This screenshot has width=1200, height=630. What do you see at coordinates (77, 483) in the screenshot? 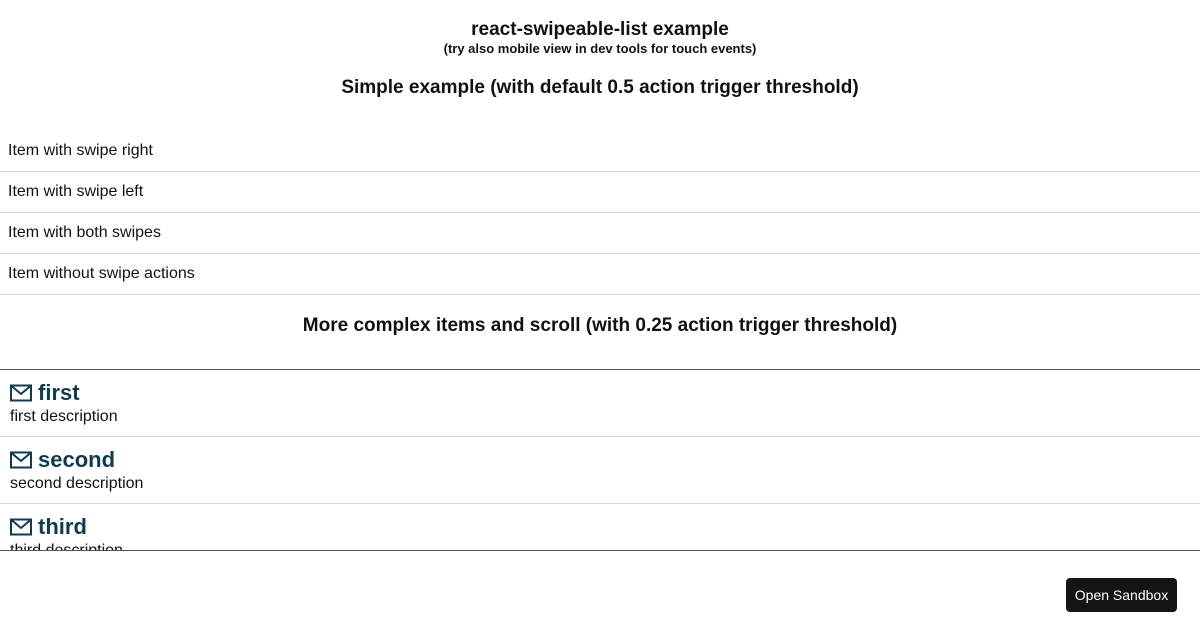
I see `item-description: second description` at bounding box center [77, 483].